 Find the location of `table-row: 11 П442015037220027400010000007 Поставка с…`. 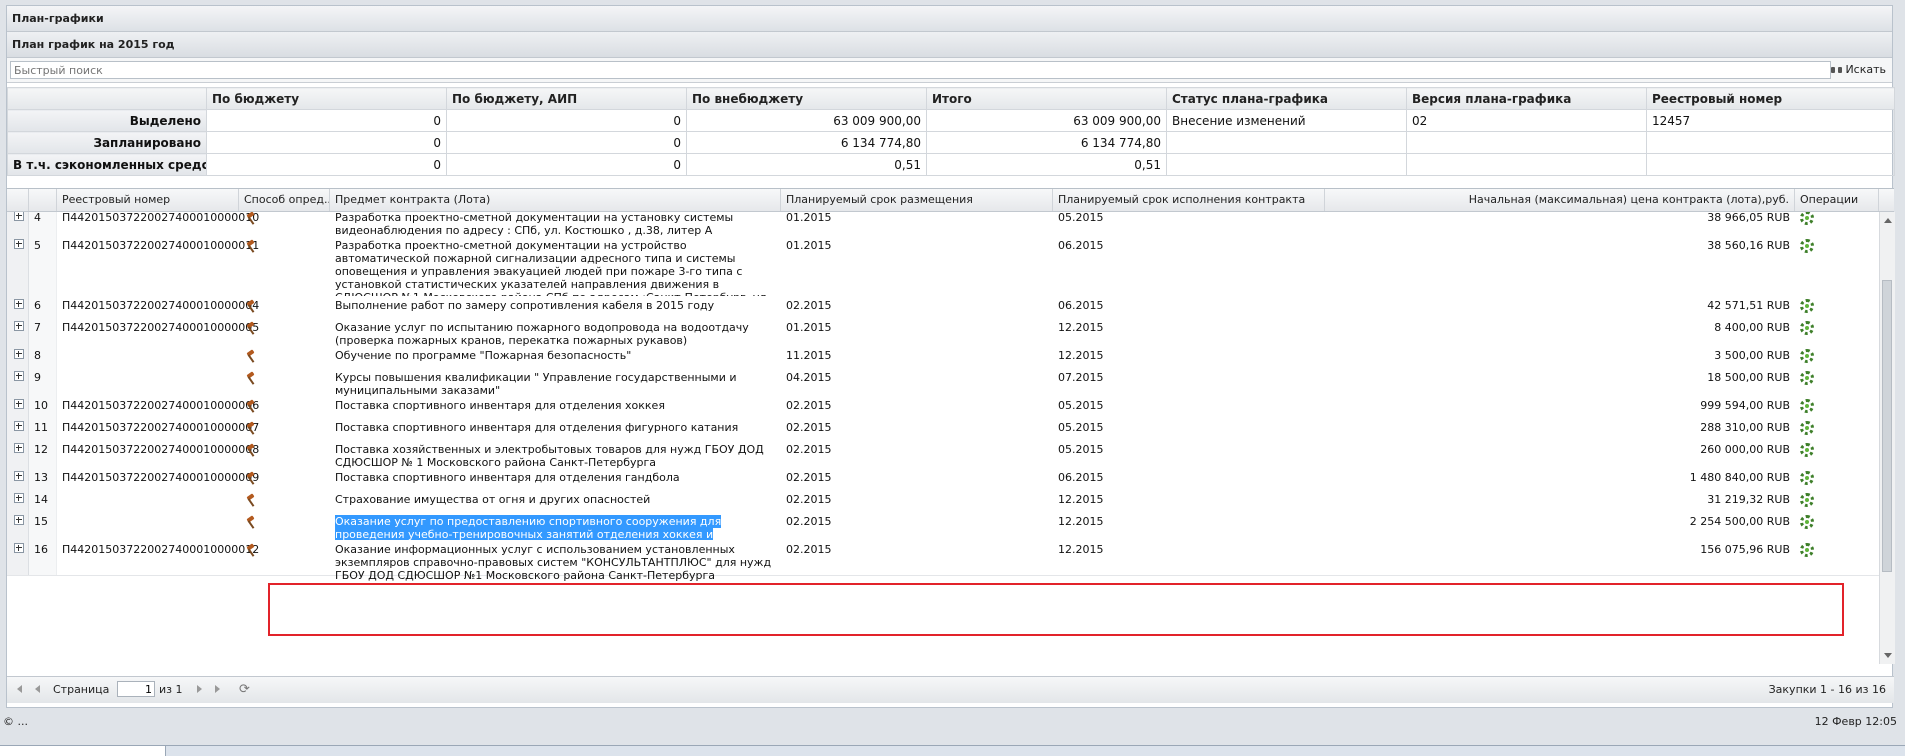

table-row: 11 П442015037220027400010000007 Поставка с… is located at coordinates (943, 429).